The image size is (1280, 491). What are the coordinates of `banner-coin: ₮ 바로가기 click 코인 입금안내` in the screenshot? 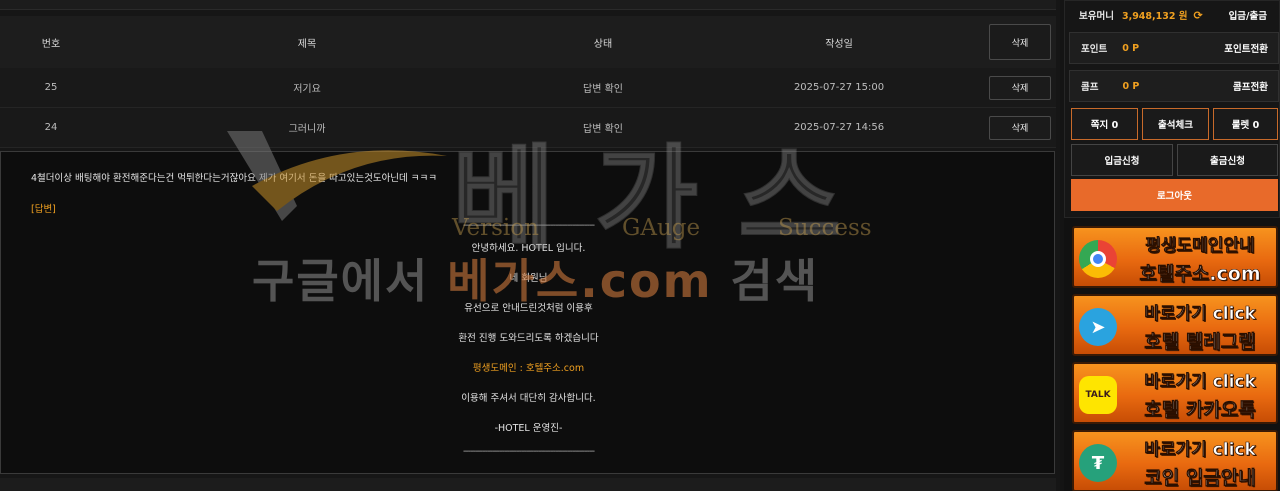 It's located at (1175, 460).